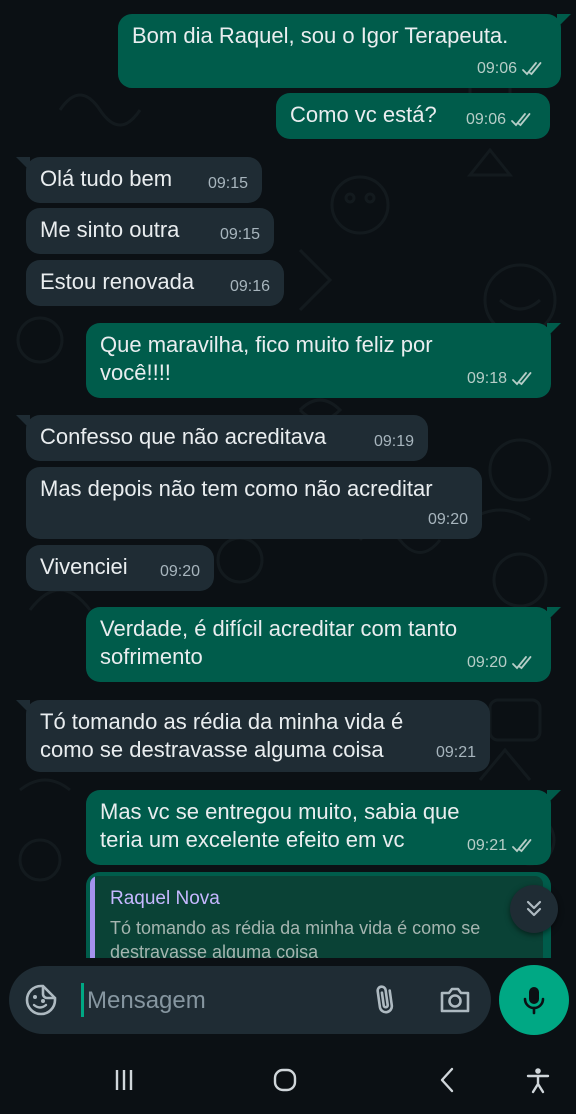 The height and width of the screenshot is (1114, 576). Describe the element at coordinates (413, 116) in the screenshot. I see `outgoing-message: Como vc está? 09:06` at that location.